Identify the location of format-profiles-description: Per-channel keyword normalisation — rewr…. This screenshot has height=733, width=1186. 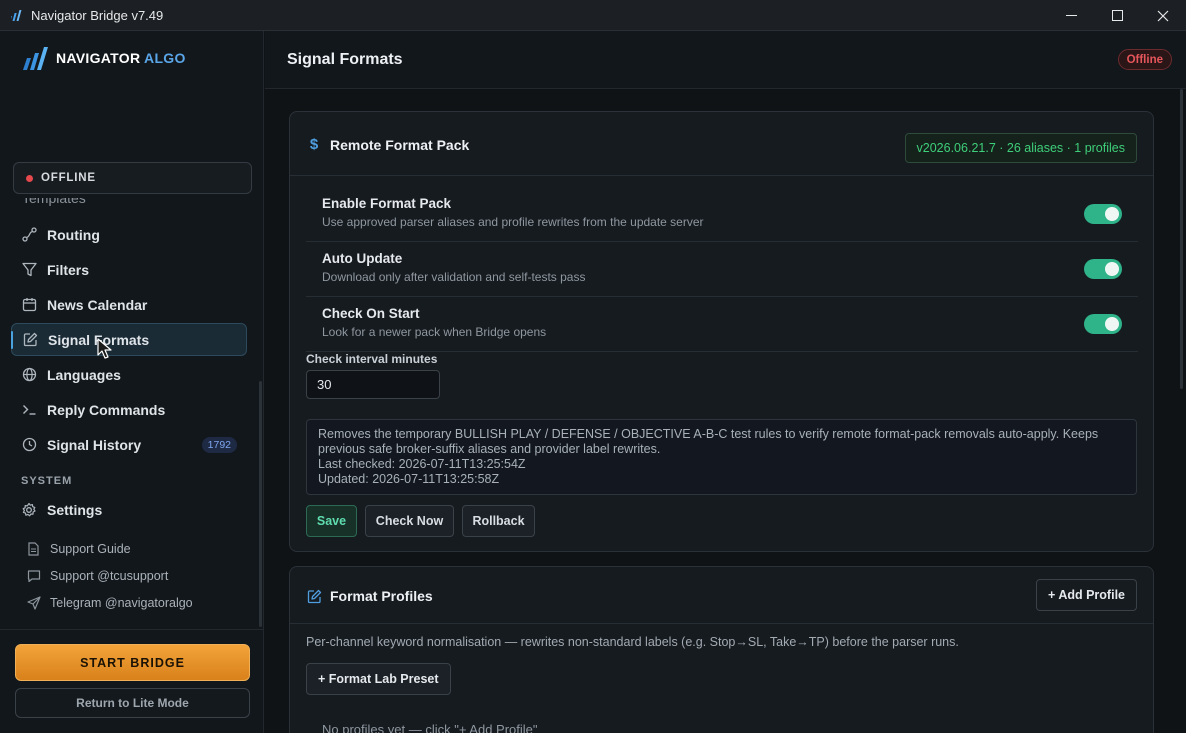
(632, 642).